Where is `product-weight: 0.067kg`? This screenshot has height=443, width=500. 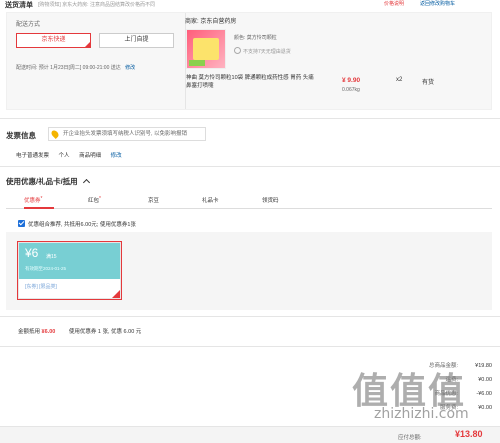 product-weight: 0.067kg is located at coordinates (351, 90).